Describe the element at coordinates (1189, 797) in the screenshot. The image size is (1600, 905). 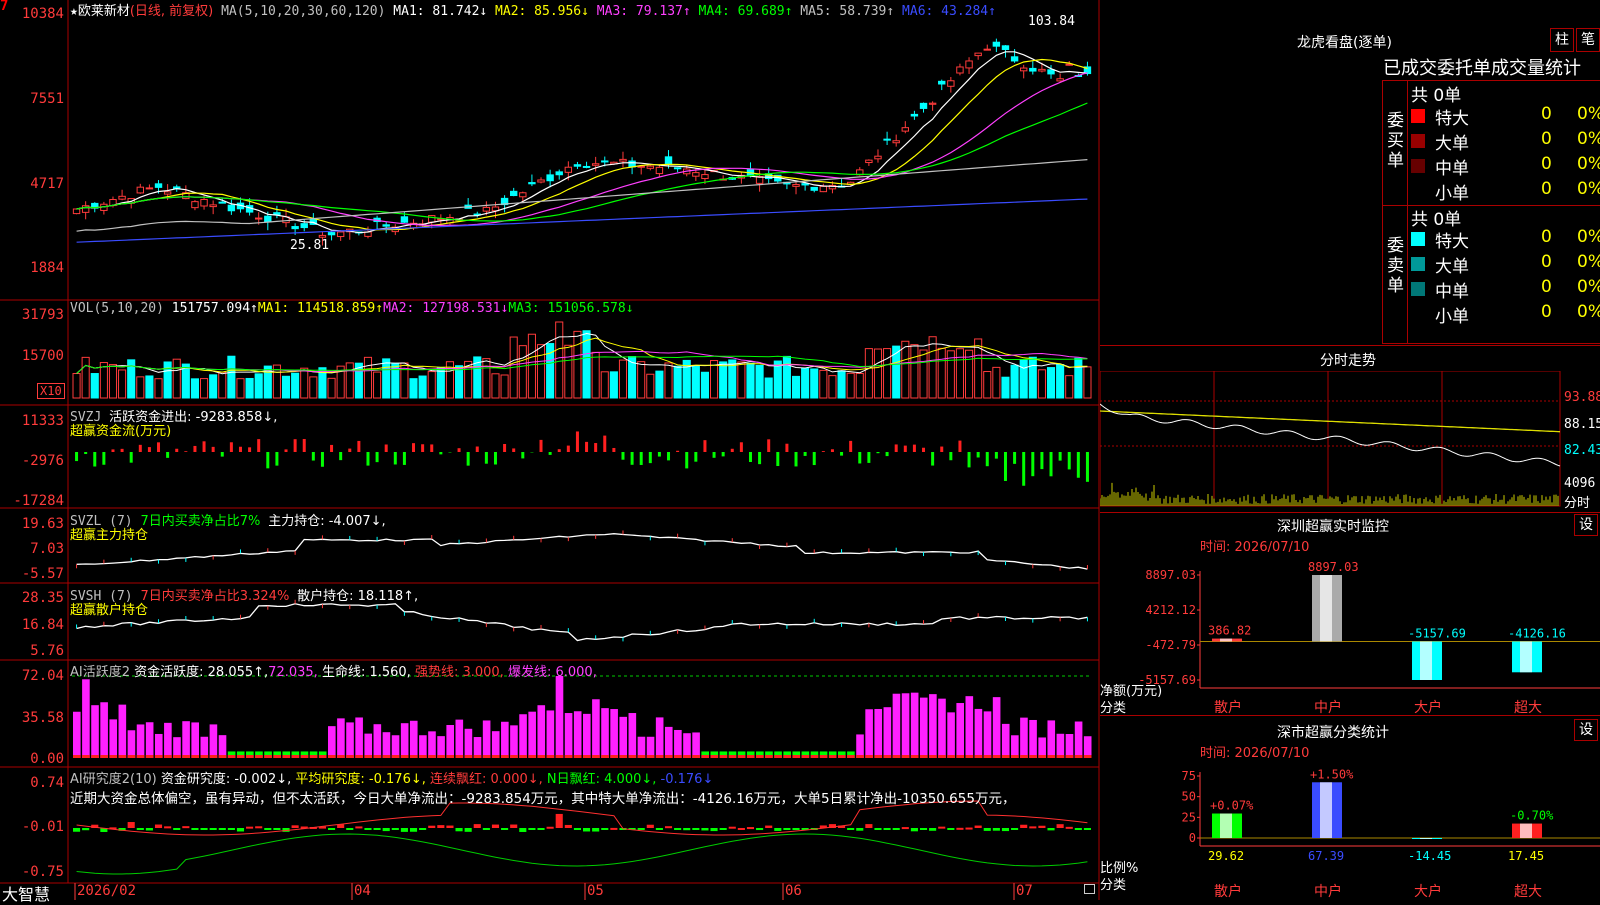
I see `chart-y-tick-label: 50` at that location.